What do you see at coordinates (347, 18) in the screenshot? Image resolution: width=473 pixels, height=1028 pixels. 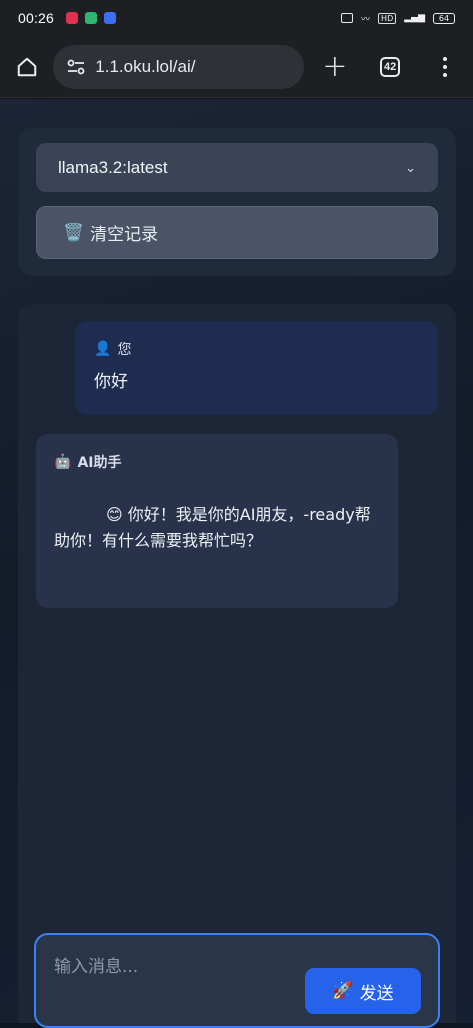 I see `image-status-icon` at bounding box center [347, 18].